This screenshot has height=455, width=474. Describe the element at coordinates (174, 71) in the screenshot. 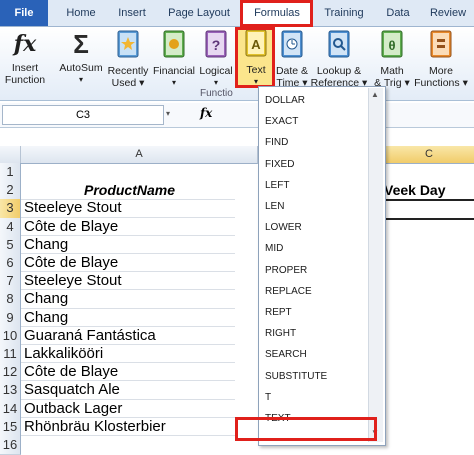

I see `button-label: Financial` at that location.